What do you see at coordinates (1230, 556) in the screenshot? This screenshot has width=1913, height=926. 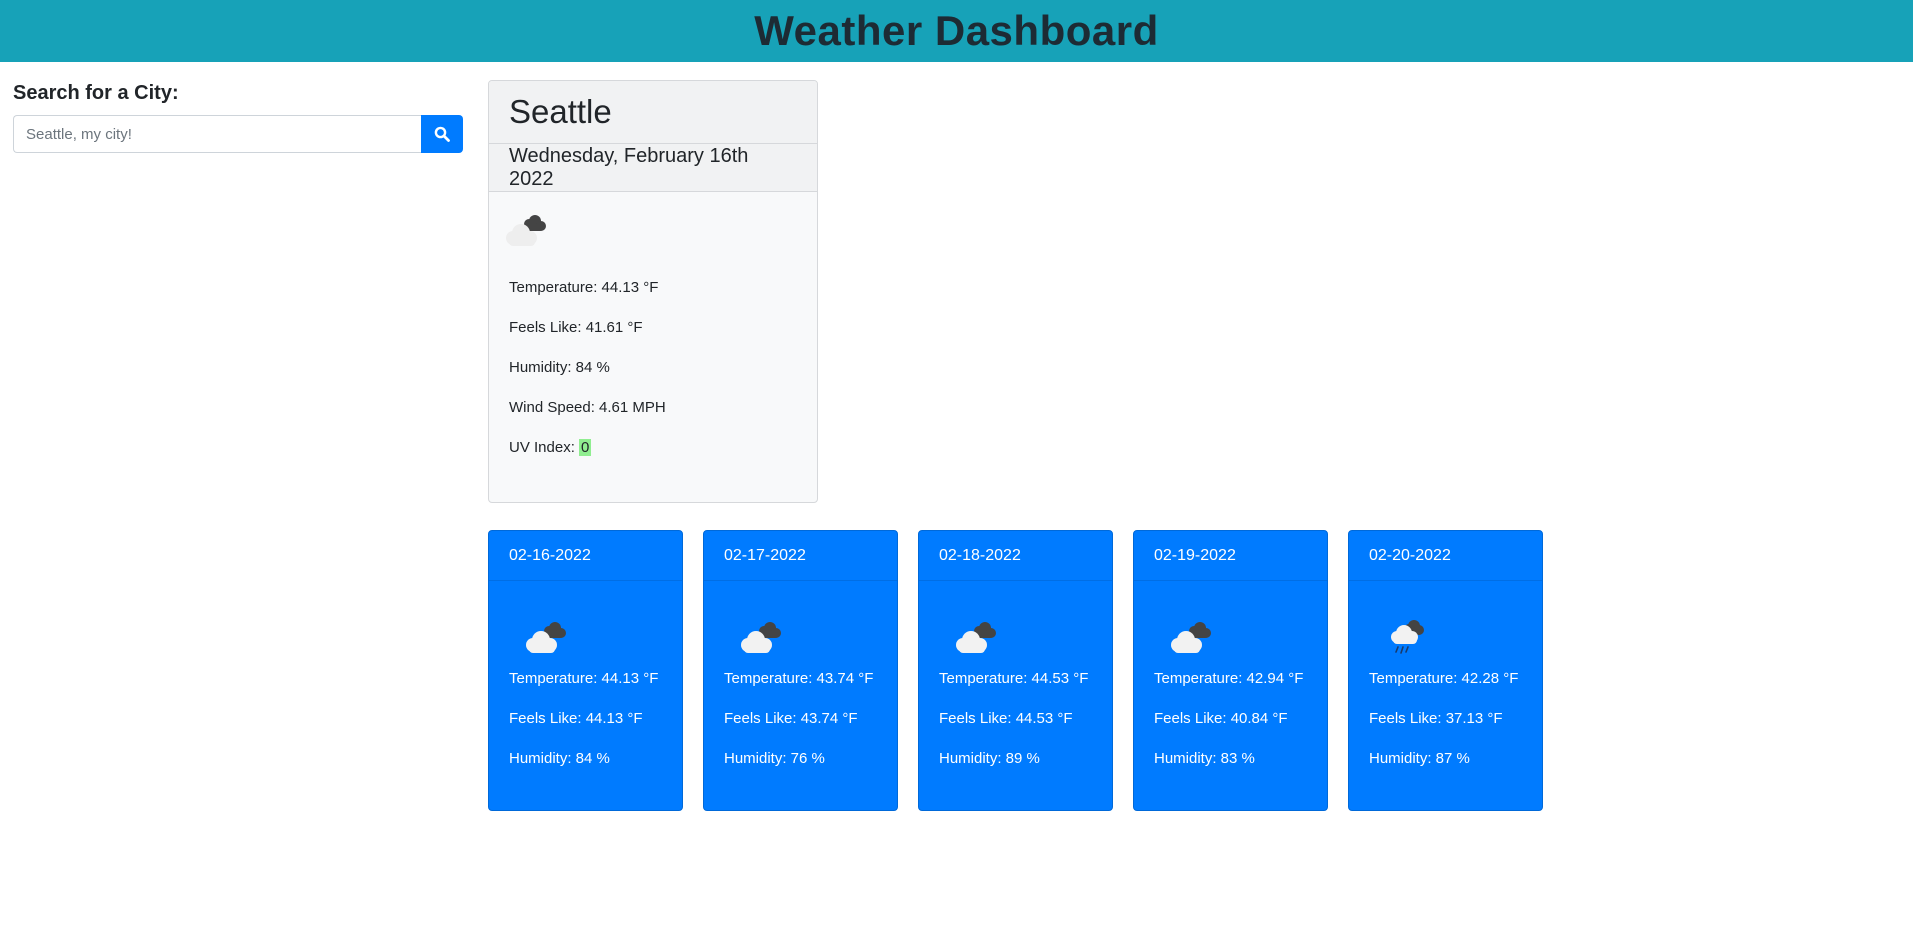 I see `forecast-date: 02-19-2022` at bounding box center [1230, 556].